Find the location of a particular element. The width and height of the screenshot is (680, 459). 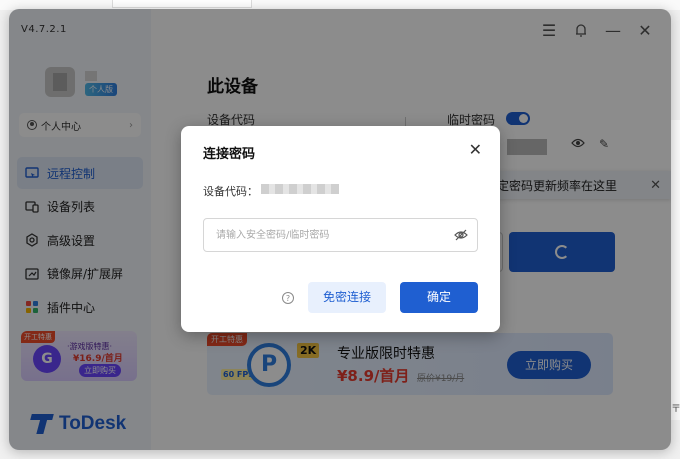

background-tab is located at coordinates (182, 4).